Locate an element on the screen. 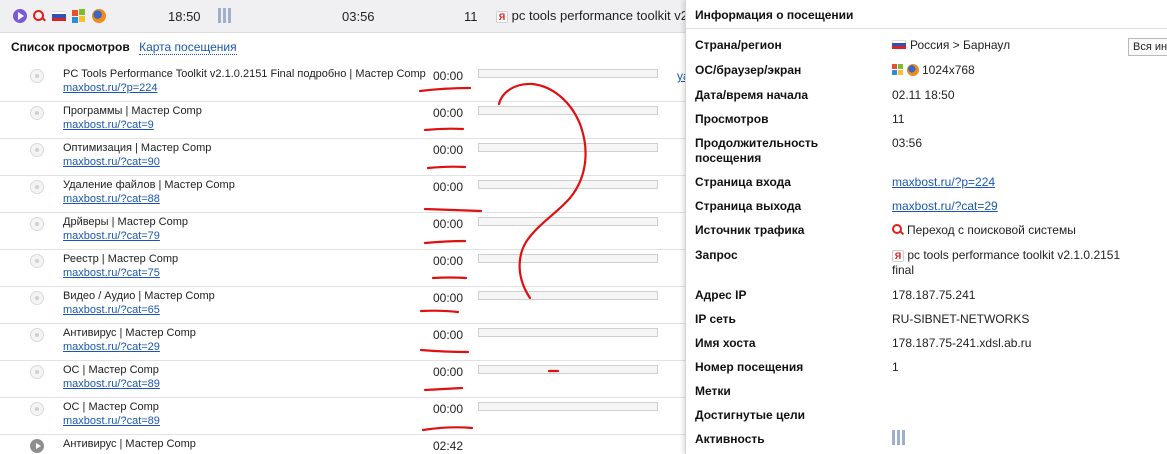 Image resolution: width=1167 pixels, height=454 pixels. query-value-cont: final is located at coordinates (903, 270).